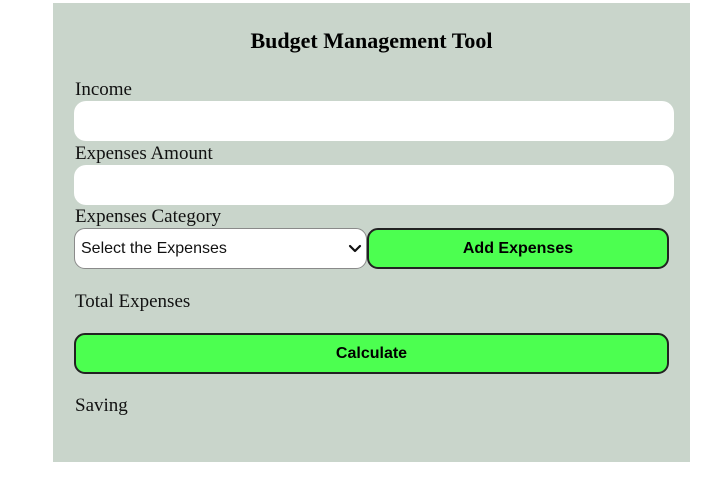 This screenshot has width=717, height=502. What do you see at coordinates (371, 40) in the screenshot?
I see `page-title: Budget Management Tool` at bounding box center [371, 40].